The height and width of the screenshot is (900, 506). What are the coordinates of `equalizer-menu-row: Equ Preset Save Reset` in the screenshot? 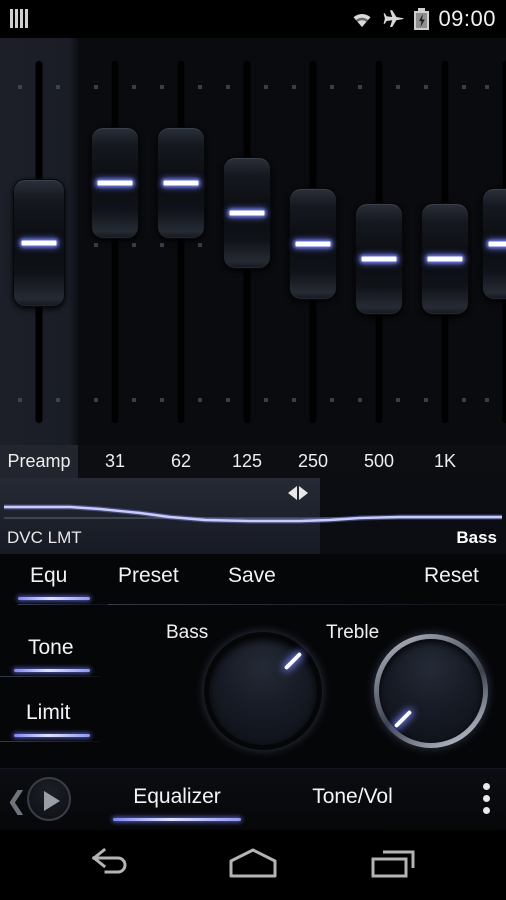 It's located at (253, 580).